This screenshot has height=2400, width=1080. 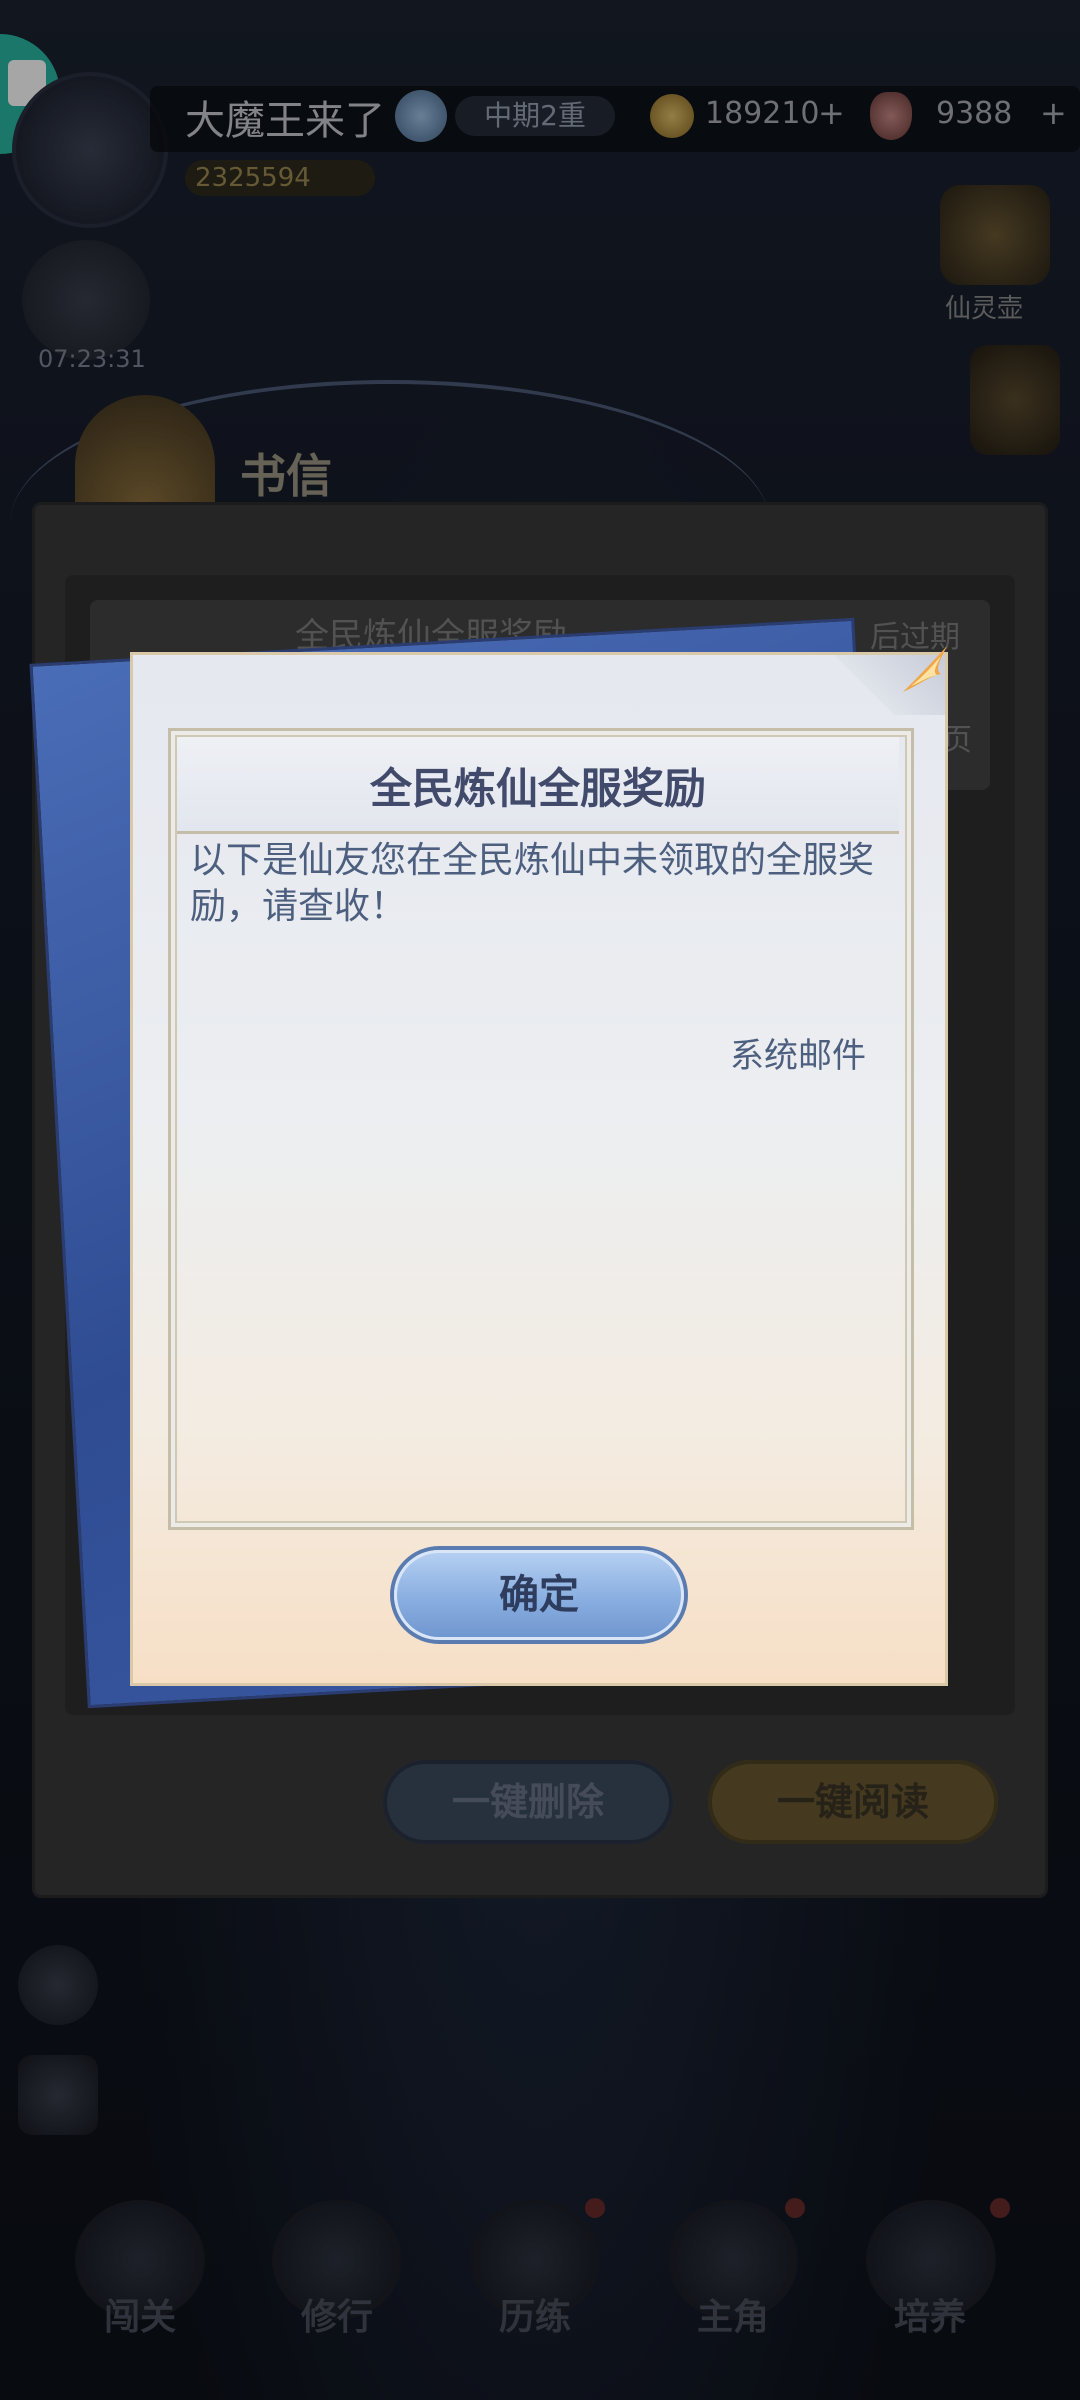 What do you see at coordinates (537, 788) in the screenshot?
I see `letter-title: 全民炼仙全服奖励` at bounding box center [537, 788].